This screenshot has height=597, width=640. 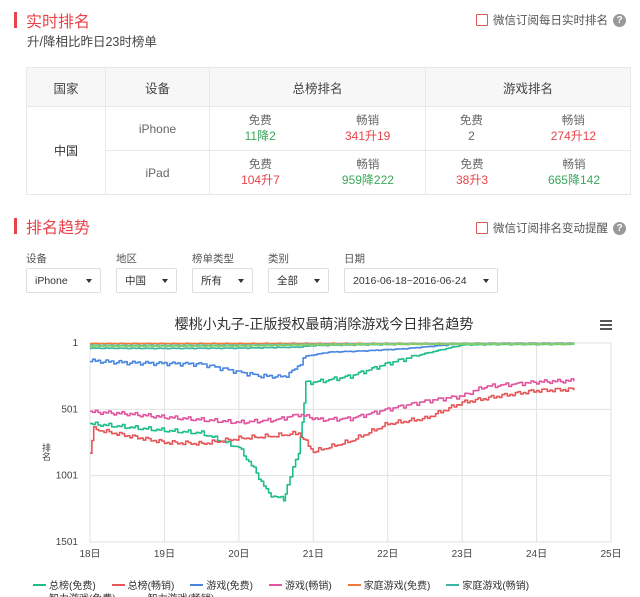 What do you see at coordinates (82, 593) in the screenshot?
I see `legend-label: 智力游戏(免费)` at bounding box center [82, 593].